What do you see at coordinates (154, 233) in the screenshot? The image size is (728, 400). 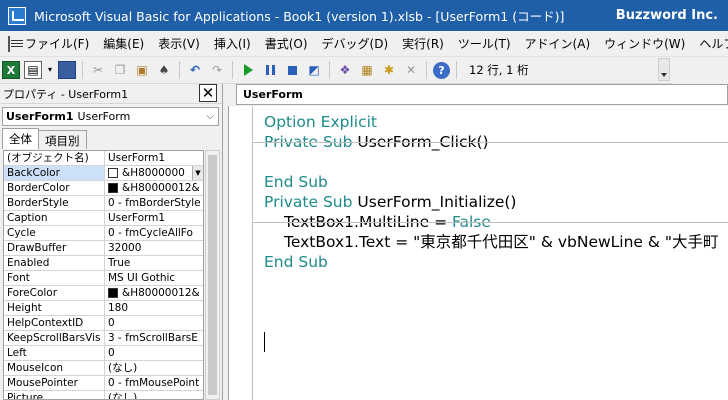 I see `property-value: 0 - fmCycleAllFo` at bounding box center [154, 233].